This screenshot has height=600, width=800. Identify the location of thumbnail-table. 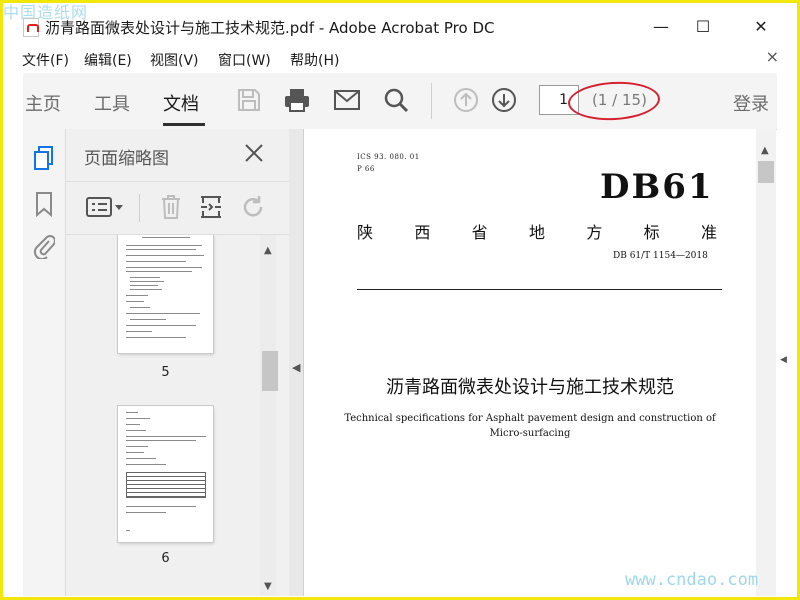
(166, 485).